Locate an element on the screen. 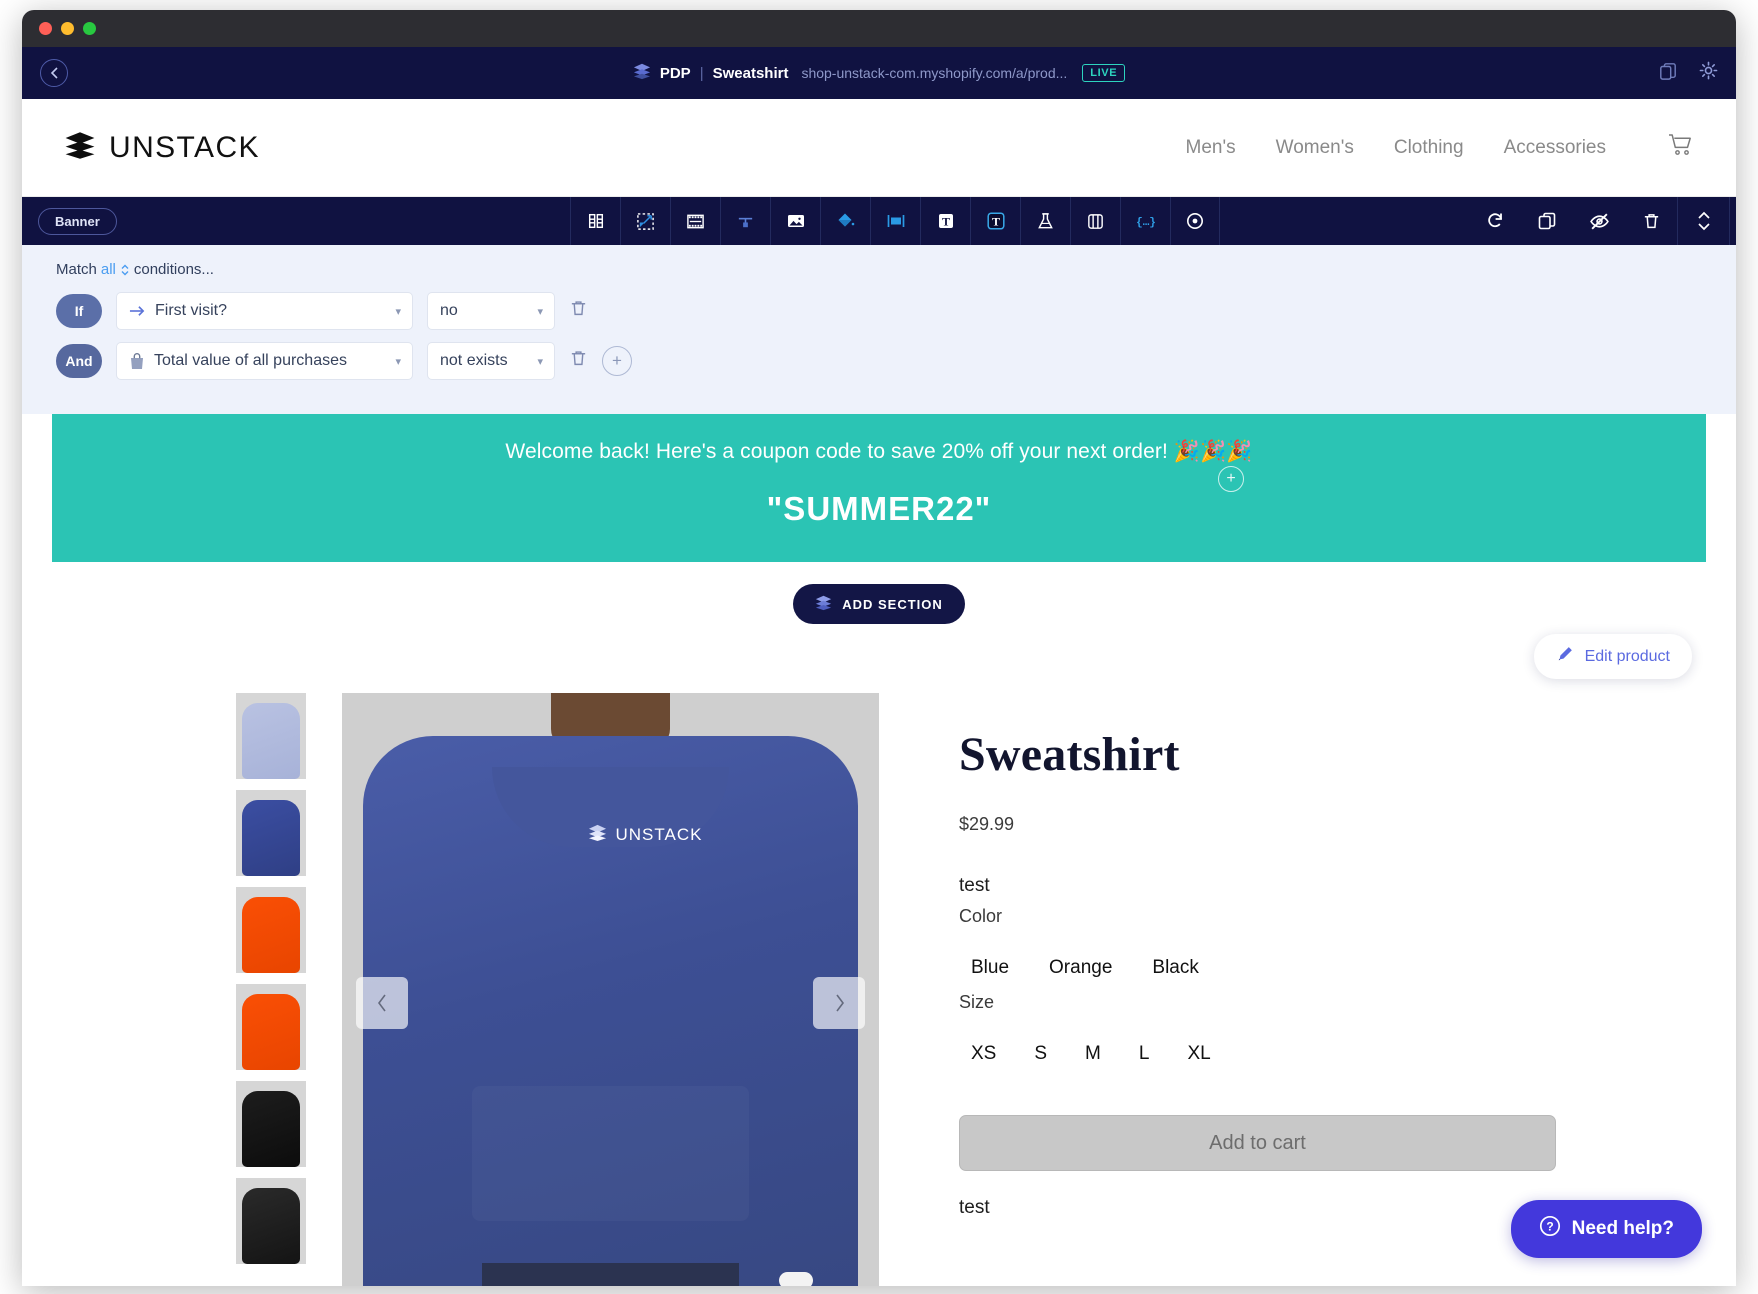  experiment-icon is located at coordinates (1045, 221).